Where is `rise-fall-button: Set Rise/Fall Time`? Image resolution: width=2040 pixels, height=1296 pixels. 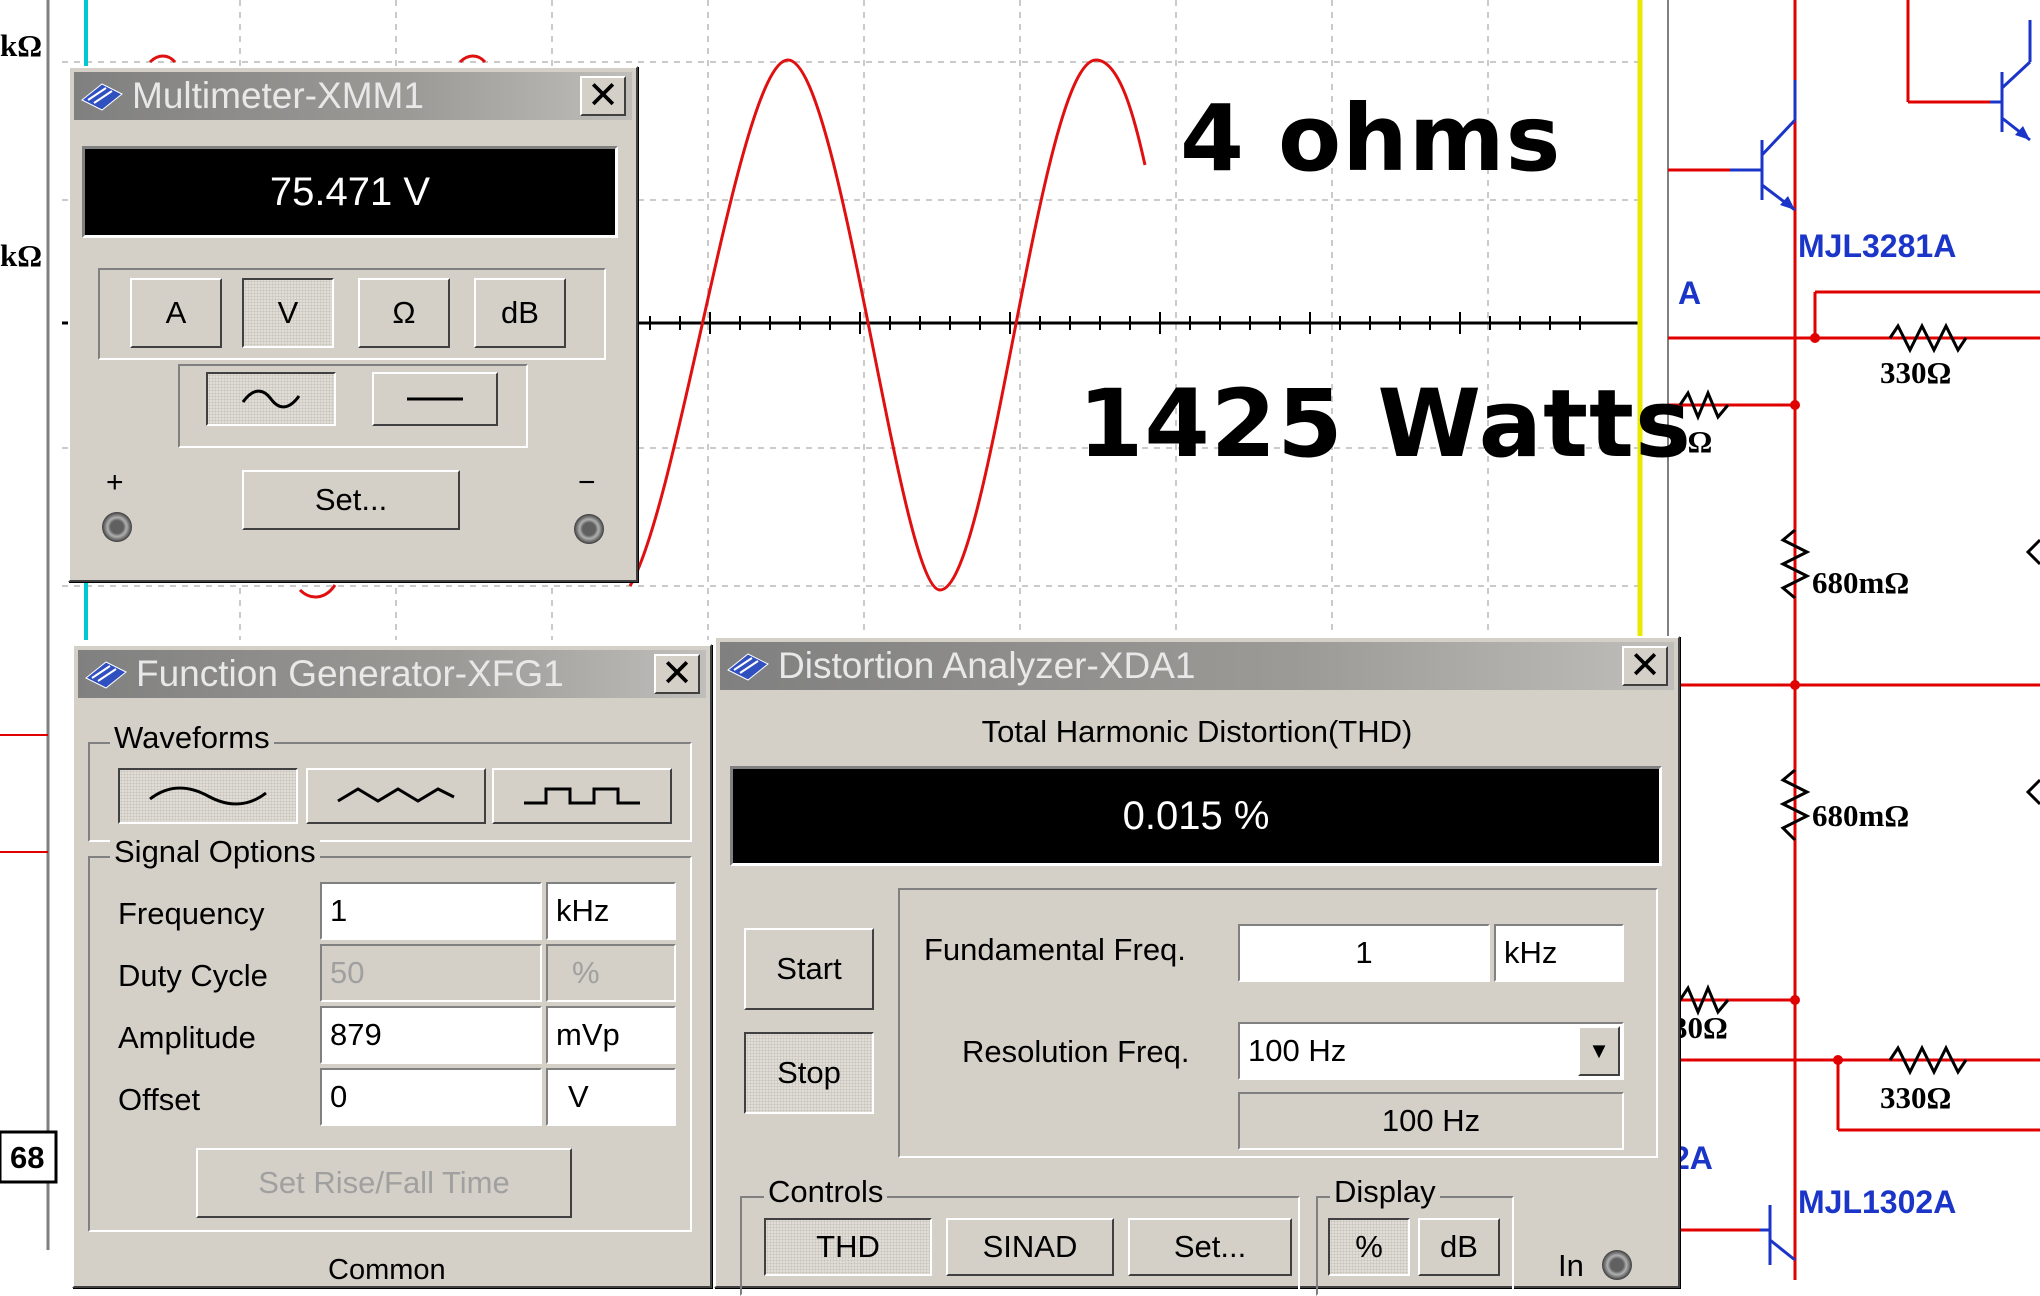
rise-fall-button: Set Rise/Fall Time is located at coordinates (384, 1183).